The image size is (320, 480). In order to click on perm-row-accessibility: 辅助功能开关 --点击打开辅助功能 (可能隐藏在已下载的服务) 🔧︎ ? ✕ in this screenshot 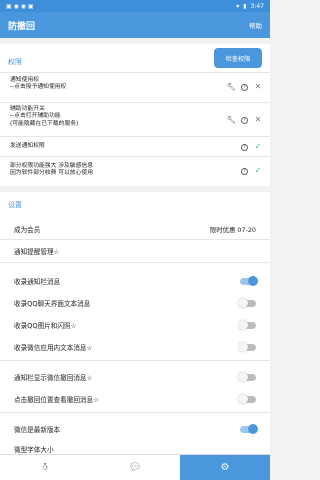, I will do `click(135, 119)`.